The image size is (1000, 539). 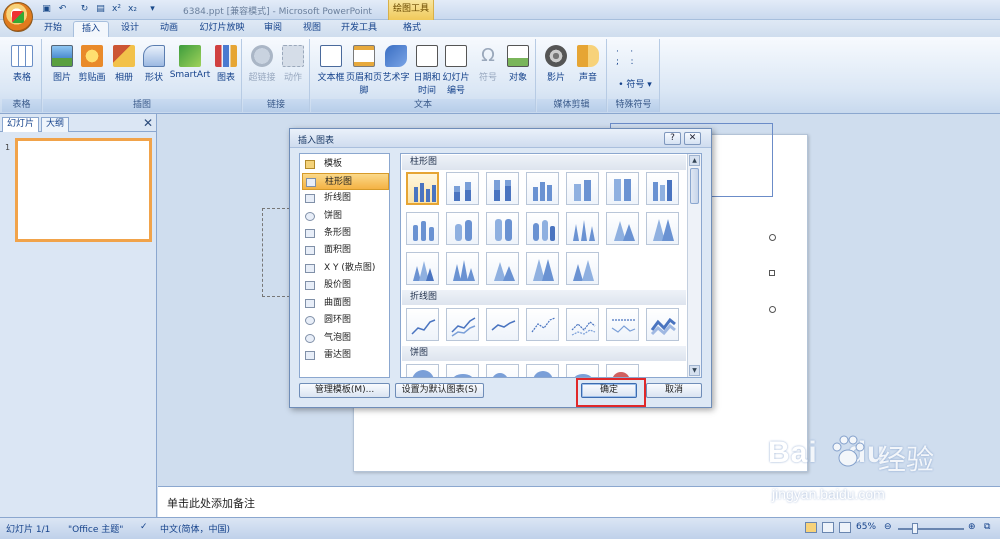 What do you see at coordinates (293, 70) in the screenshot?
I see `action-button: 动作` at bounding box center [293, 70].